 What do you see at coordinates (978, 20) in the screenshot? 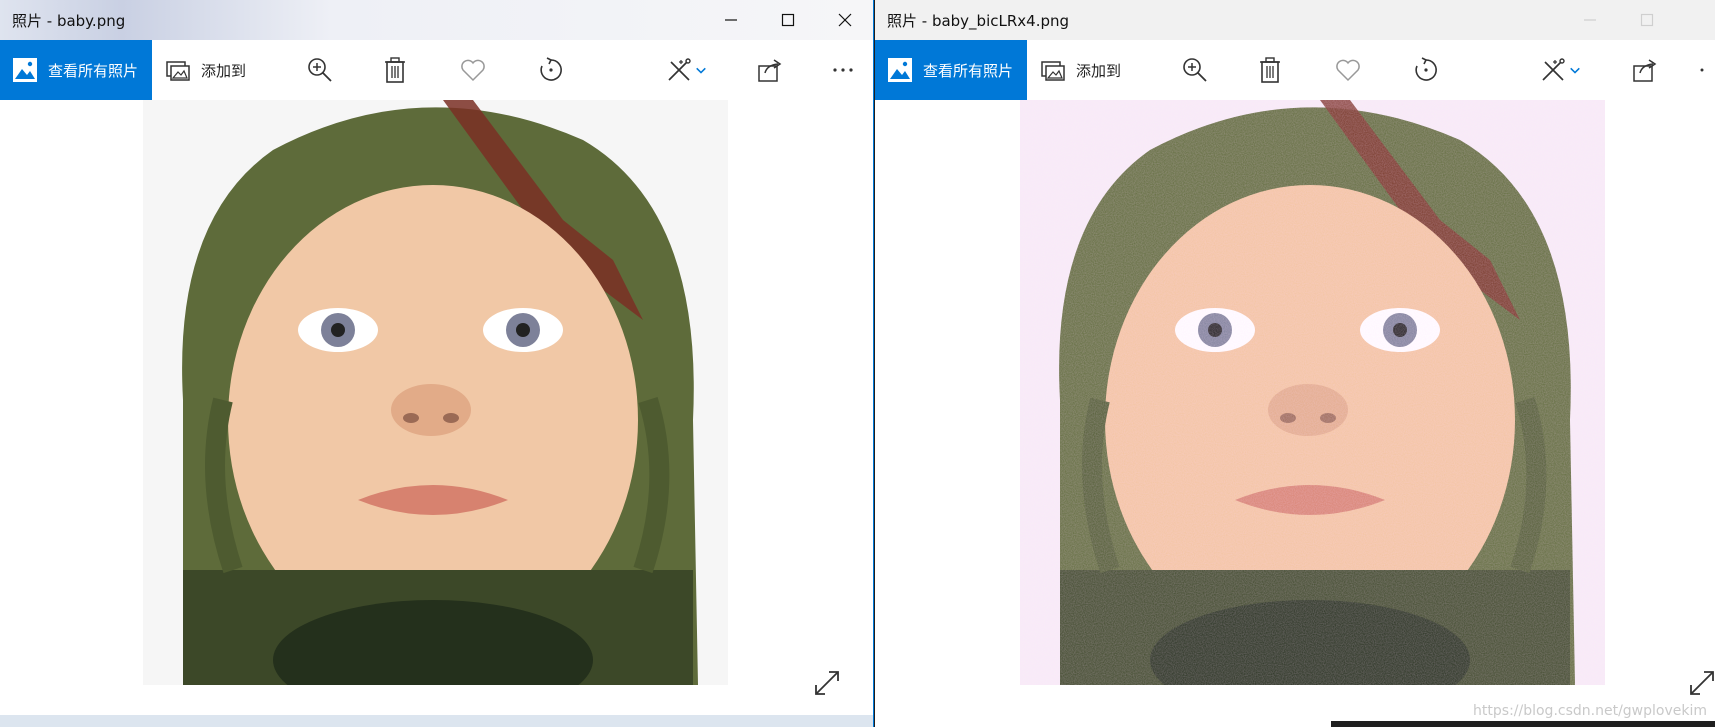
I see `window-title: 照片 - baby_bicLRx4.png` at bounding box center [978, 20].